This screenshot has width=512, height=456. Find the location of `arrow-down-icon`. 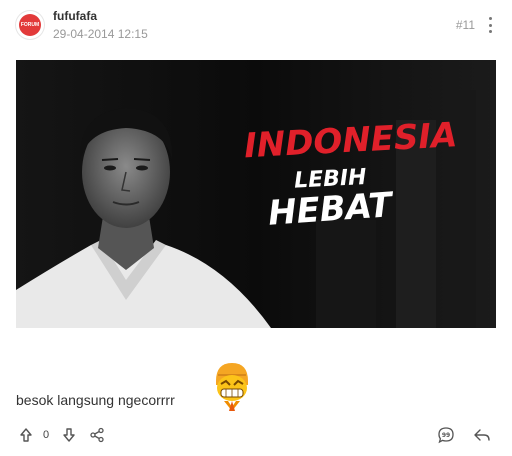

arrow-down-icon is located at coordinates (69, 437).